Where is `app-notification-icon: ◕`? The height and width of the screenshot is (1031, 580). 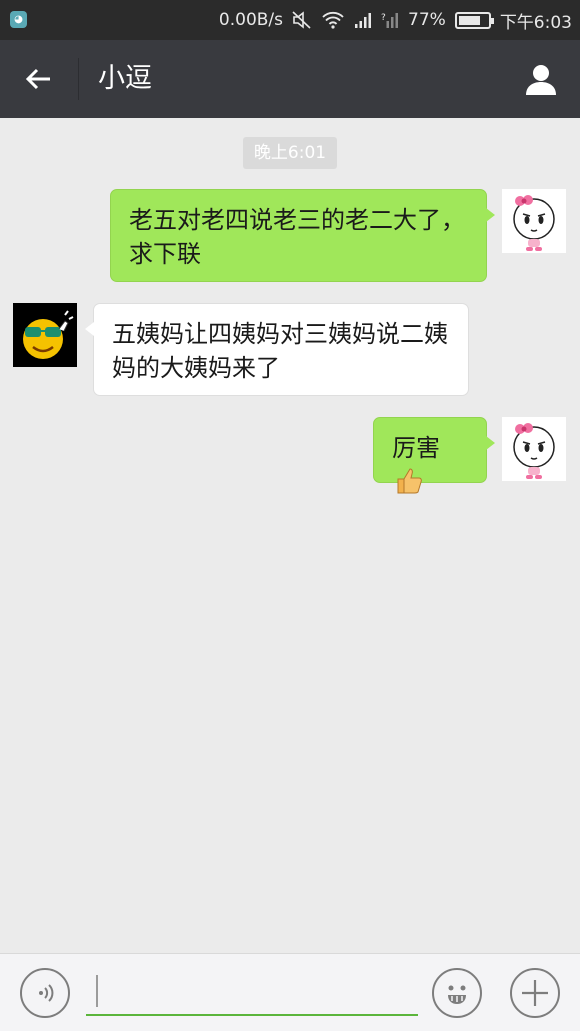 app-notification-icon: ◕ is located at coordinates (18, 19).